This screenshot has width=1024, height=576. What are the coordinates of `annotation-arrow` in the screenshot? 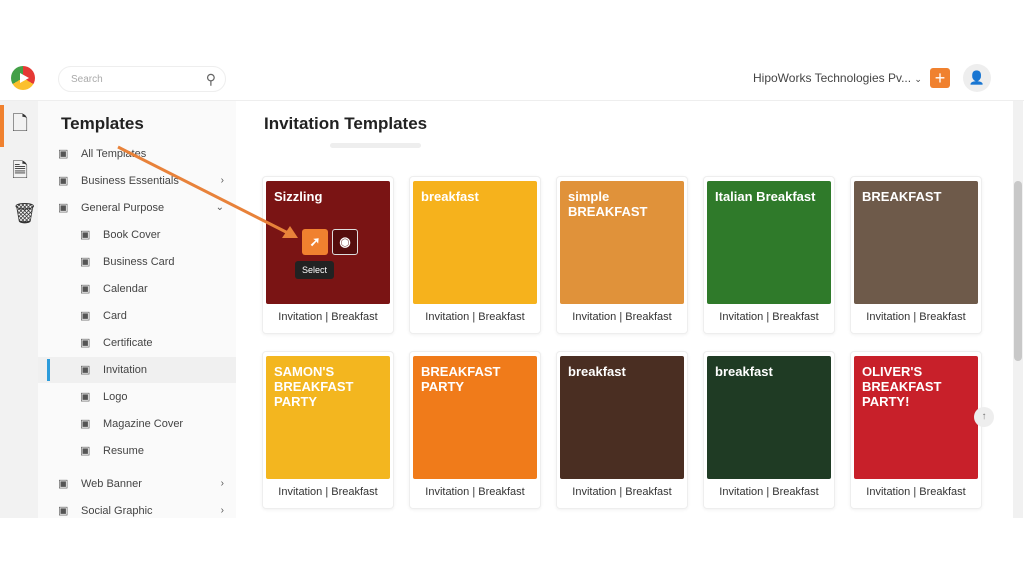 It's located at (207, 191).